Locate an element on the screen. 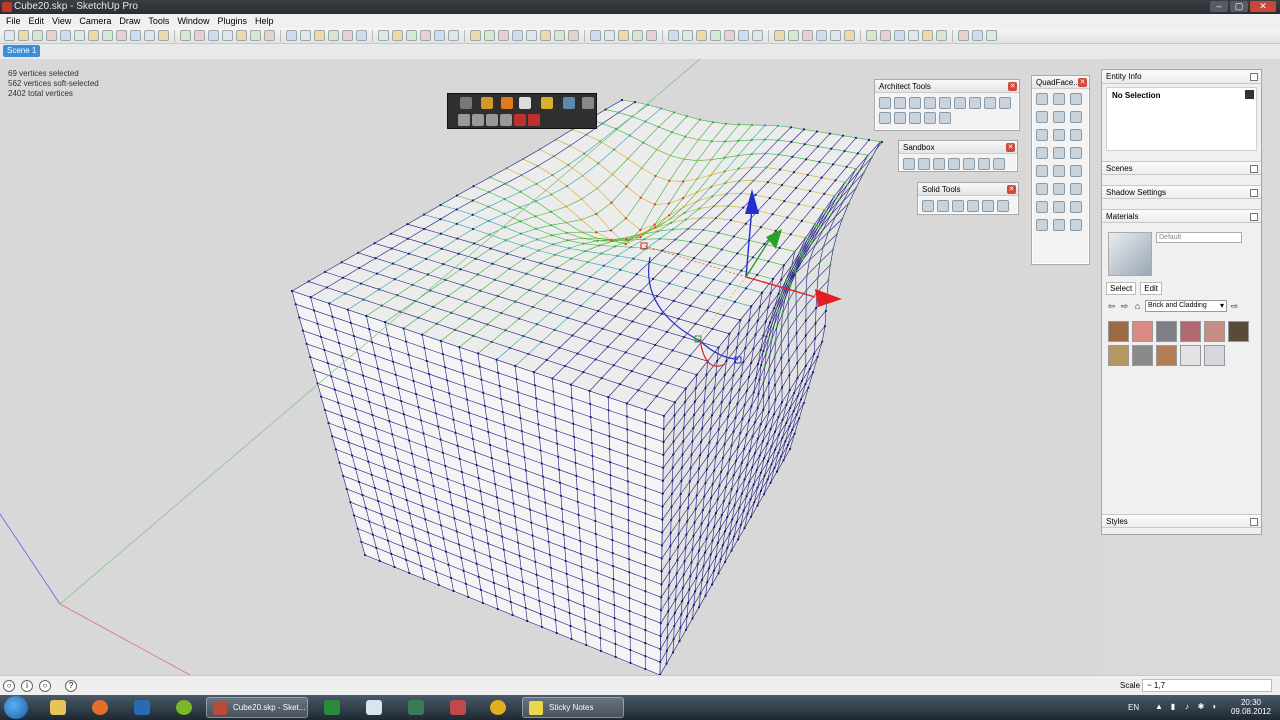  menu-window: Window is located at coordinates (193, 21).